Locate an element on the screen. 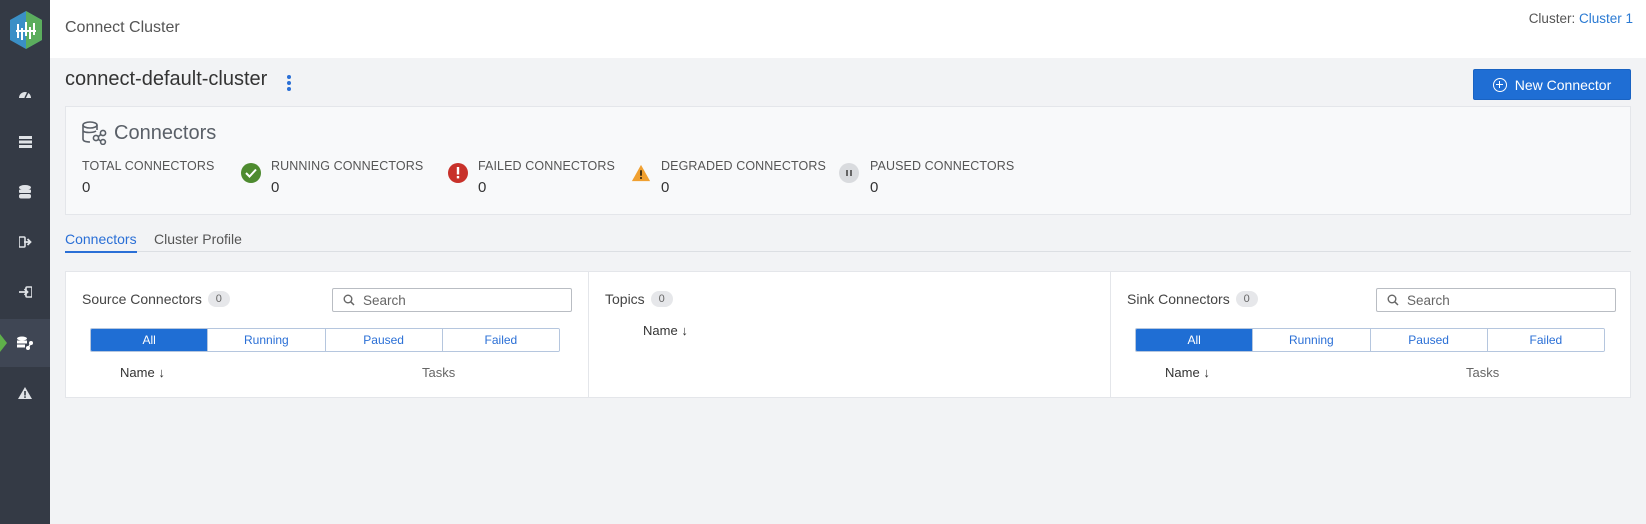 This screenshot has height=524, width=1646. tab-cluster-profile: Cluster Profile is located at coordinates (198, 241).